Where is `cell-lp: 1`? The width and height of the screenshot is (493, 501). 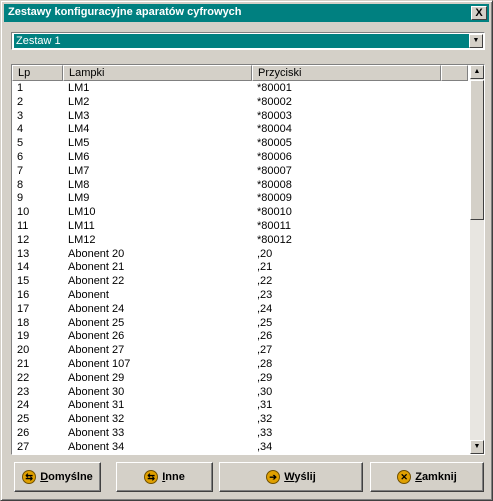 cell-lp: 1 is located at coordinates (20, 88).